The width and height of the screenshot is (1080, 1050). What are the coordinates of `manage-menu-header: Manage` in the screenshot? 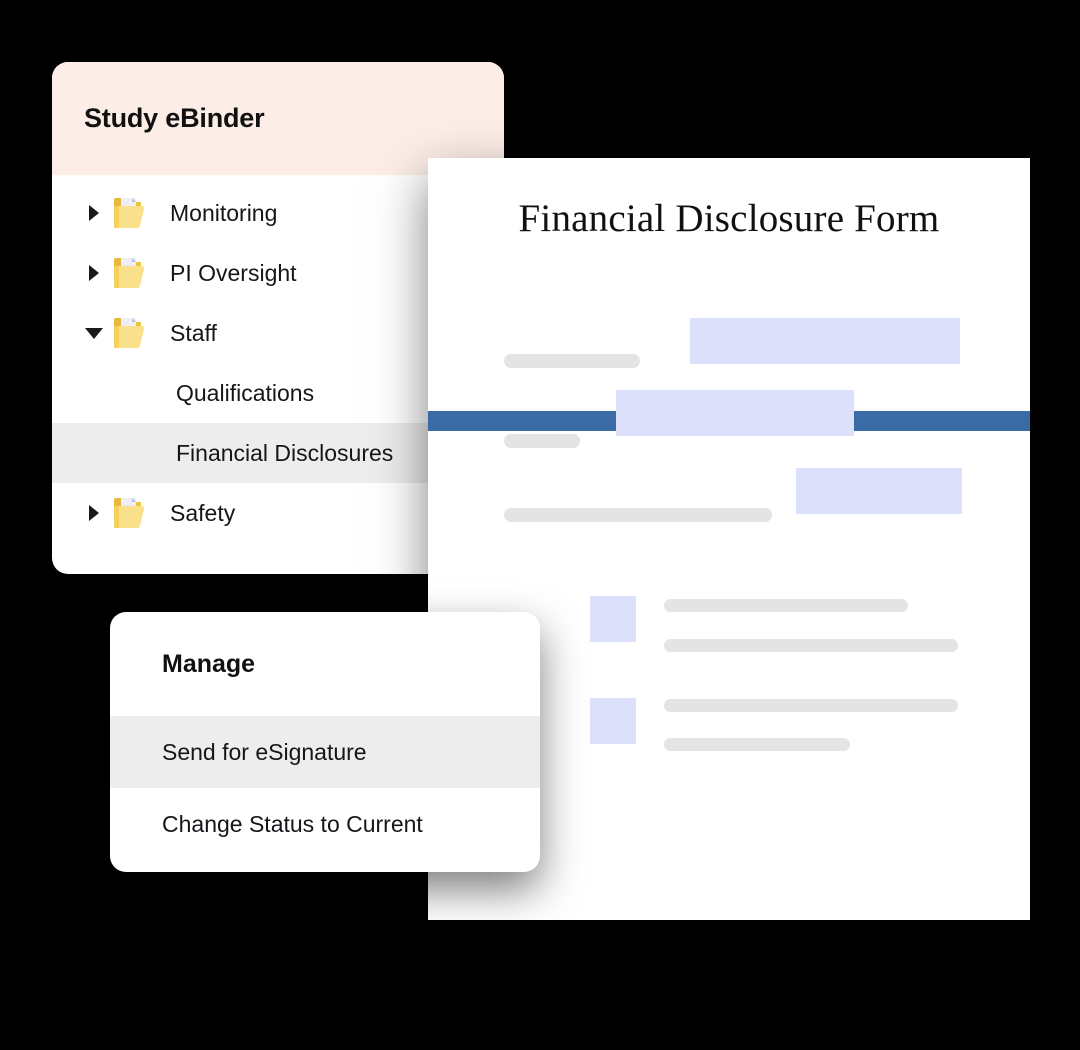 It's located at (325, 664).